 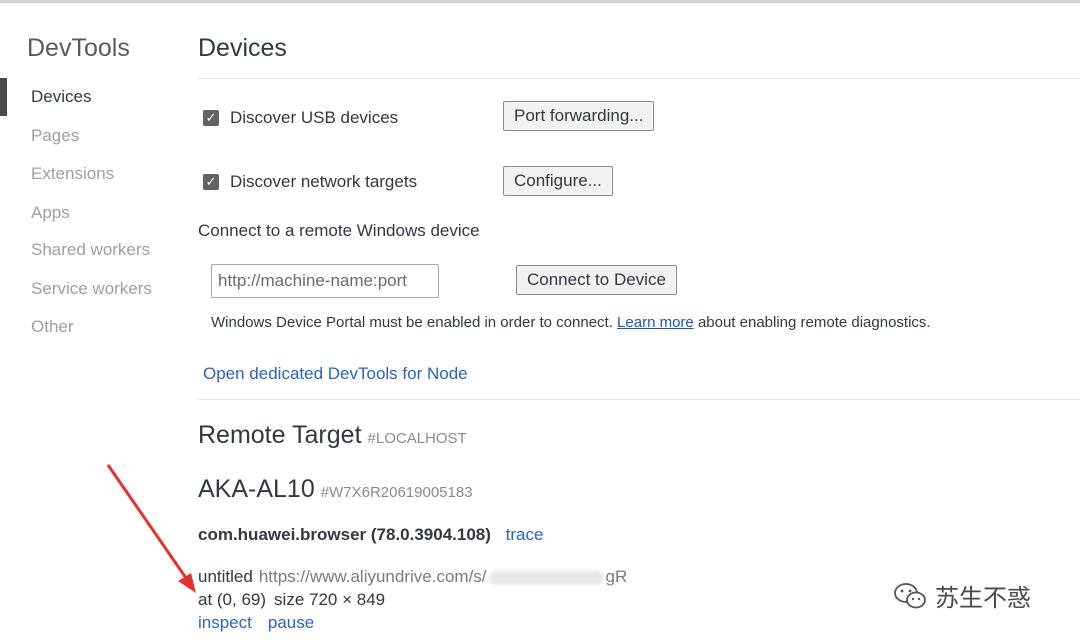 I want to click on annotation-arrow, so click(x=151, y=528).